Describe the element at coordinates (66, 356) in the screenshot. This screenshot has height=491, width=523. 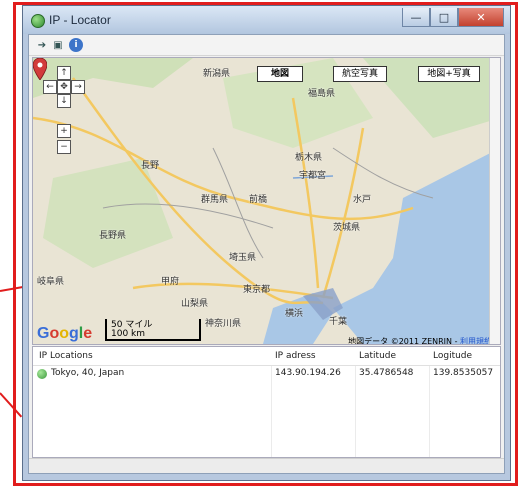
I see `column-header-ip-locations: IP Locations` at that location.